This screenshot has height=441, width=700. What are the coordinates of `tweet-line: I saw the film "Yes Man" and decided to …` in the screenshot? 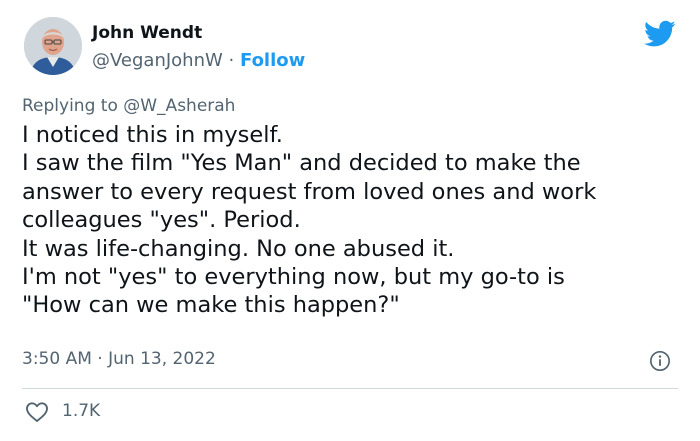 It's located at (301, 163).